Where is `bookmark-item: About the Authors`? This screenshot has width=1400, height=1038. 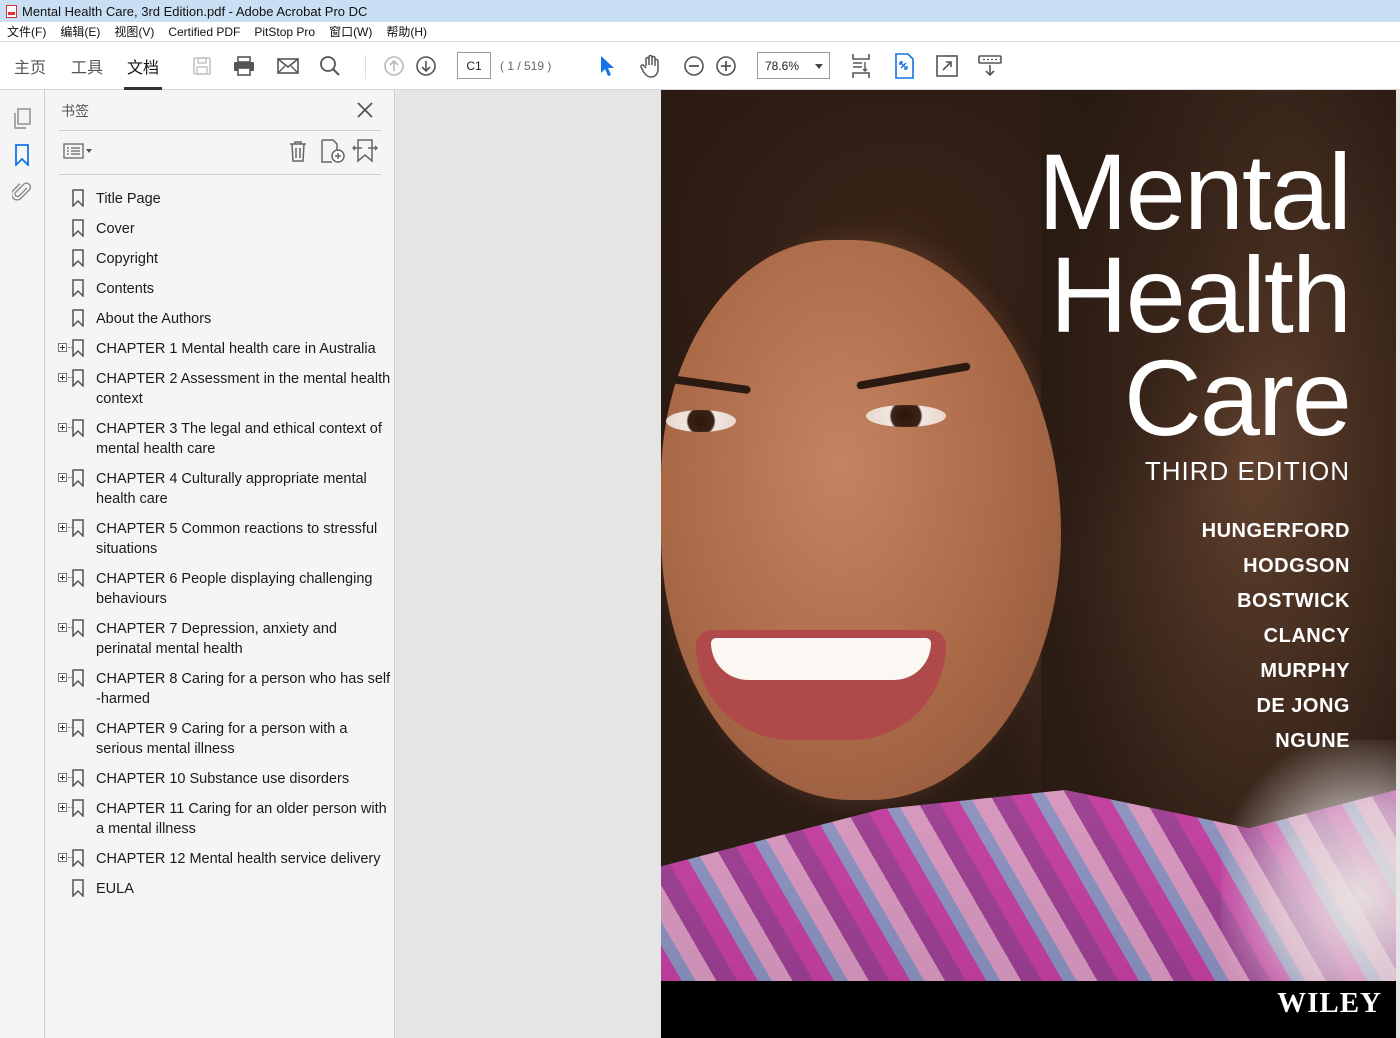
bookmark-item: About the Authors is located at coordinates (220, 320).